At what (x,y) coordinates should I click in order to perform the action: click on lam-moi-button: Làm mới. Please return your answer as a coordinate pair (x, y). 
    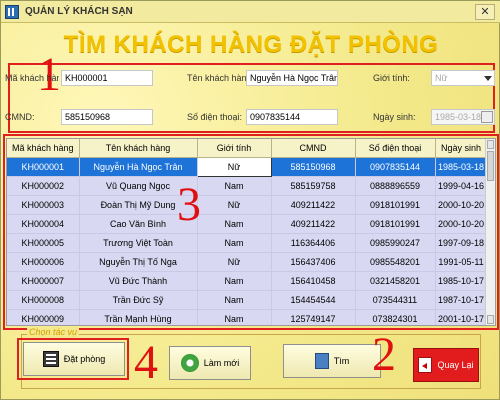
    Looking at the image, I should click on (210, 363).